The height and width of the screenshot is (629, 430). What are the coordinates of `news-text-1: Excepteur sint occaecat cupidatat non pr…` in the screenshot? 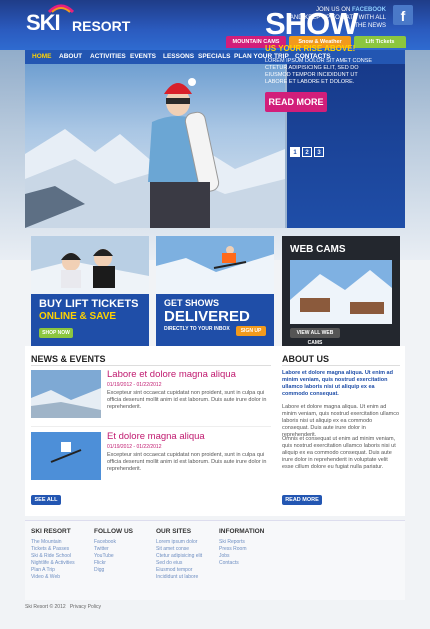 It's located at (187, 400).